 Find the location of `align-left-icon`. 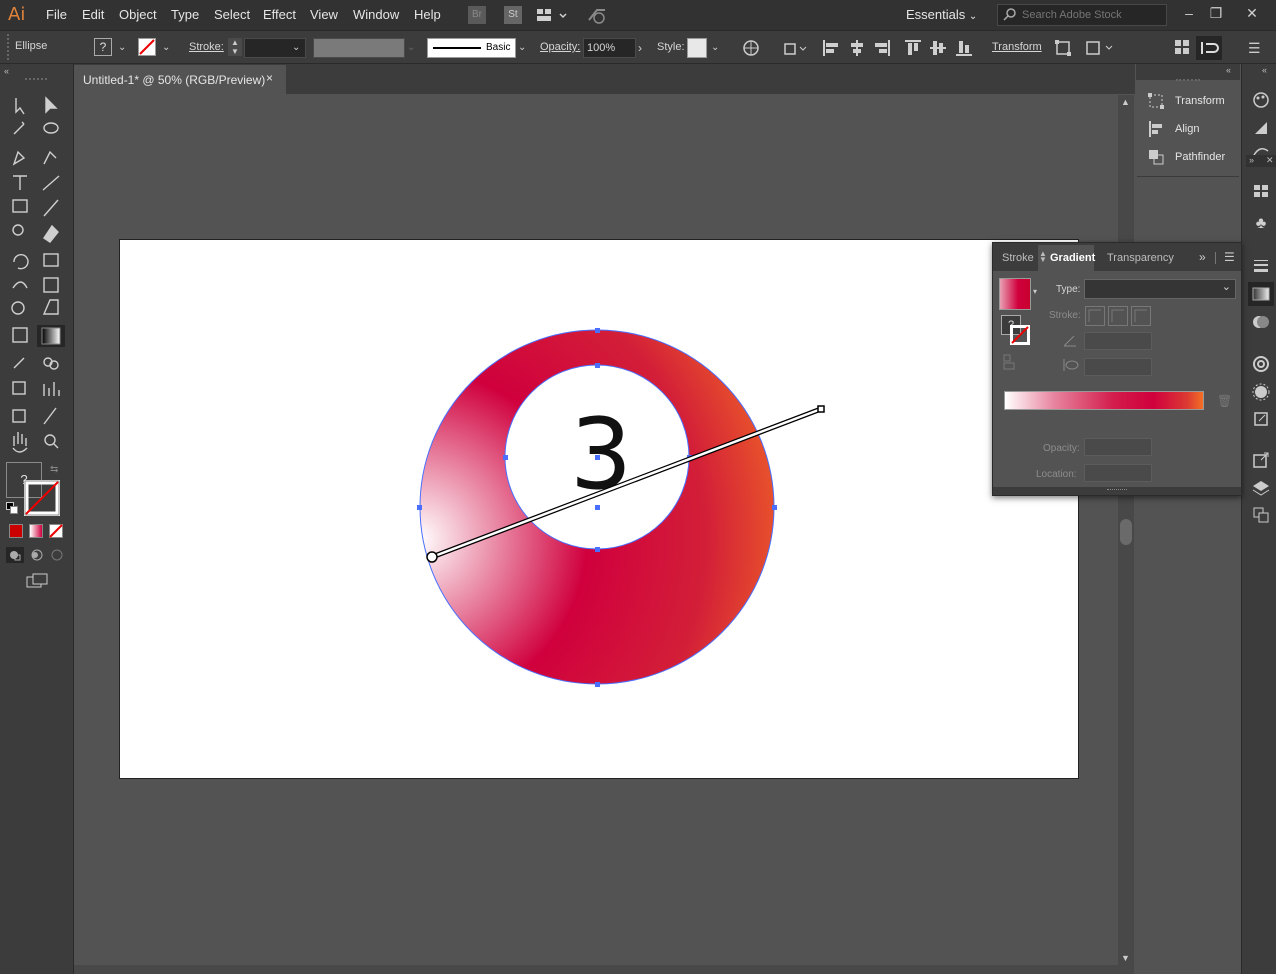

align-left-icon is located at coordinates (831, 48).